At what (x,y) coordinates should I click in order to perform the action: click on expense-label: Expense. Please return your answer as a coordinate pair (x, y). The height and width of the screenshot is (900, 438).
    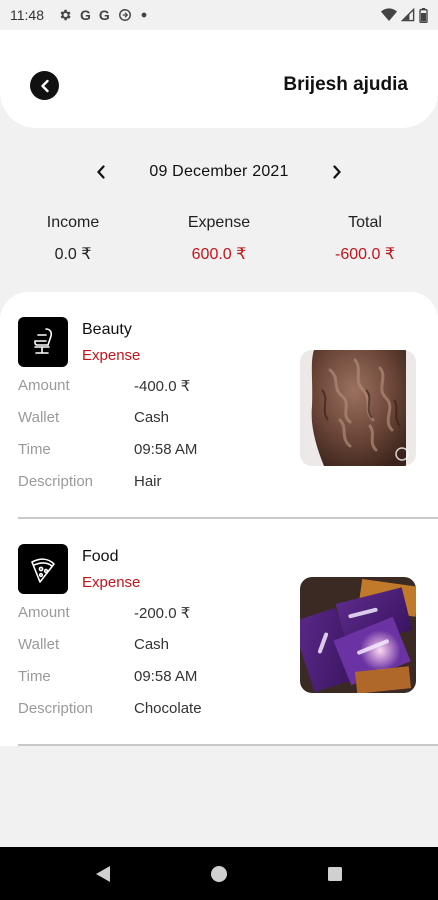
    Looking at the image, I should click on (219, 222).